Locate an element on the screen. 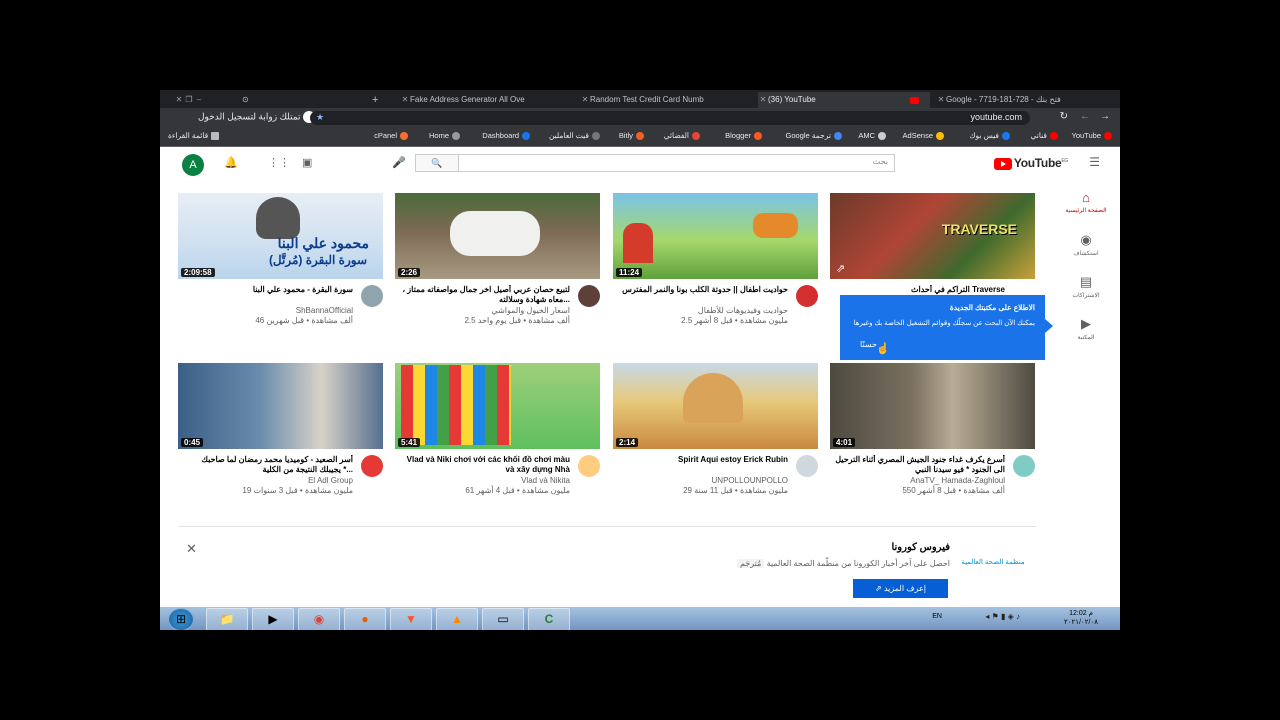 This screenshot has width=1280, height=720. tab-fake-address: ✕ Fake Address Generator All Ove is located at coordinates (474, 100).